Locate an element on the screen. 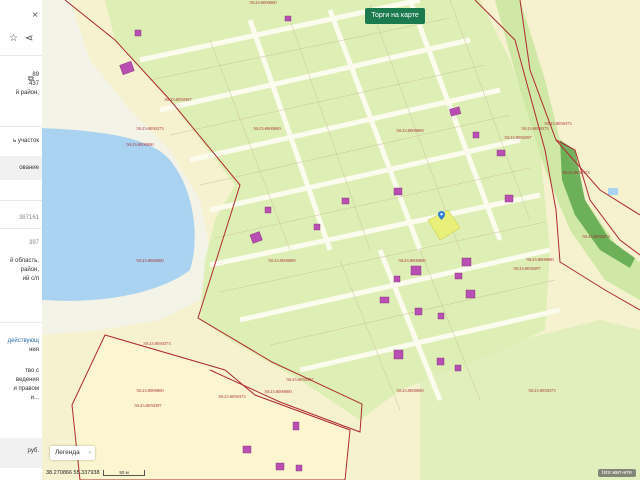 This screenshot has width=640, height=480. panel-line: ведения is located at coordinates (27, 380).